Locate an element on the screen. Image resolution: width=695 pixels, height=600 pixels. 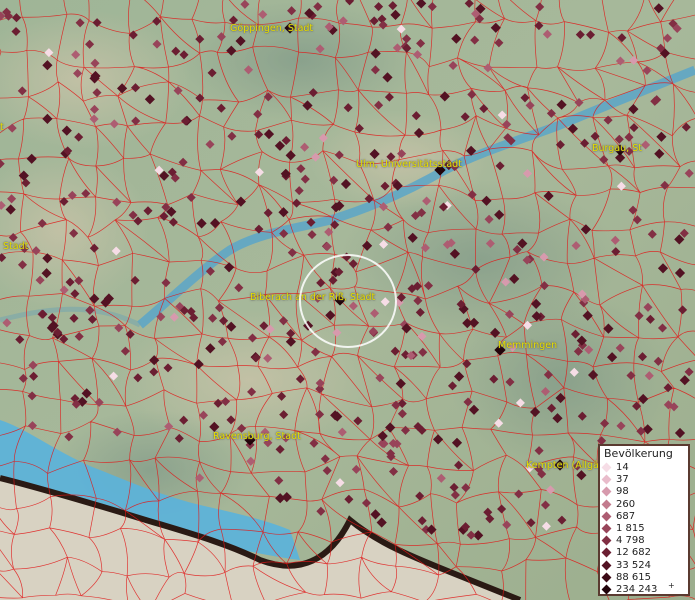
legend-class-8: 33 524 is located at coordinates (645, 566).